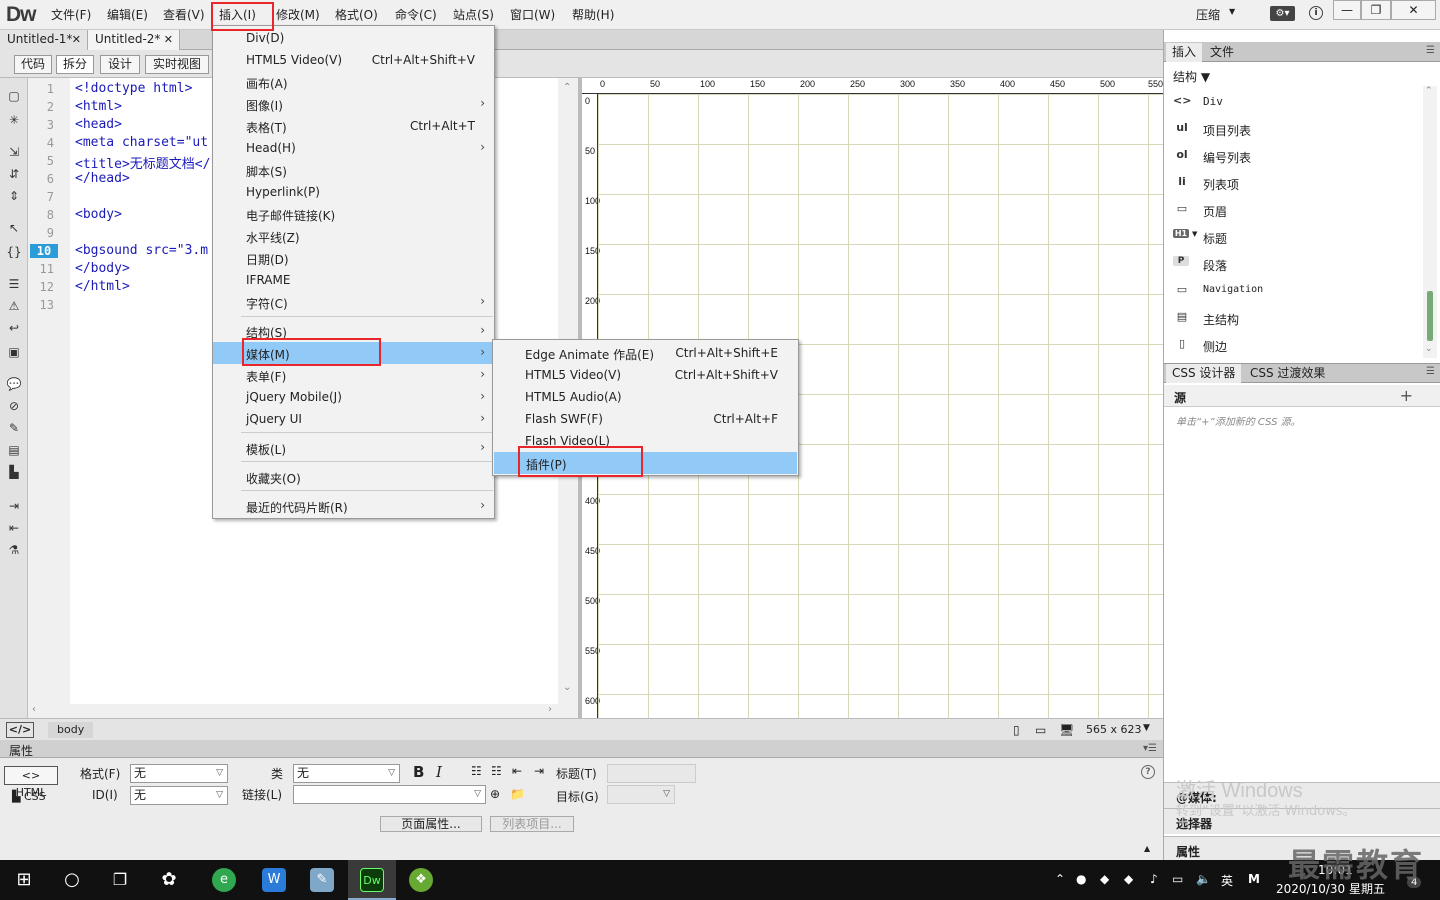 Image resolution: width=1440 pixels, height=900 pixels. I want to click on italic-button: I, so click(439, 772).